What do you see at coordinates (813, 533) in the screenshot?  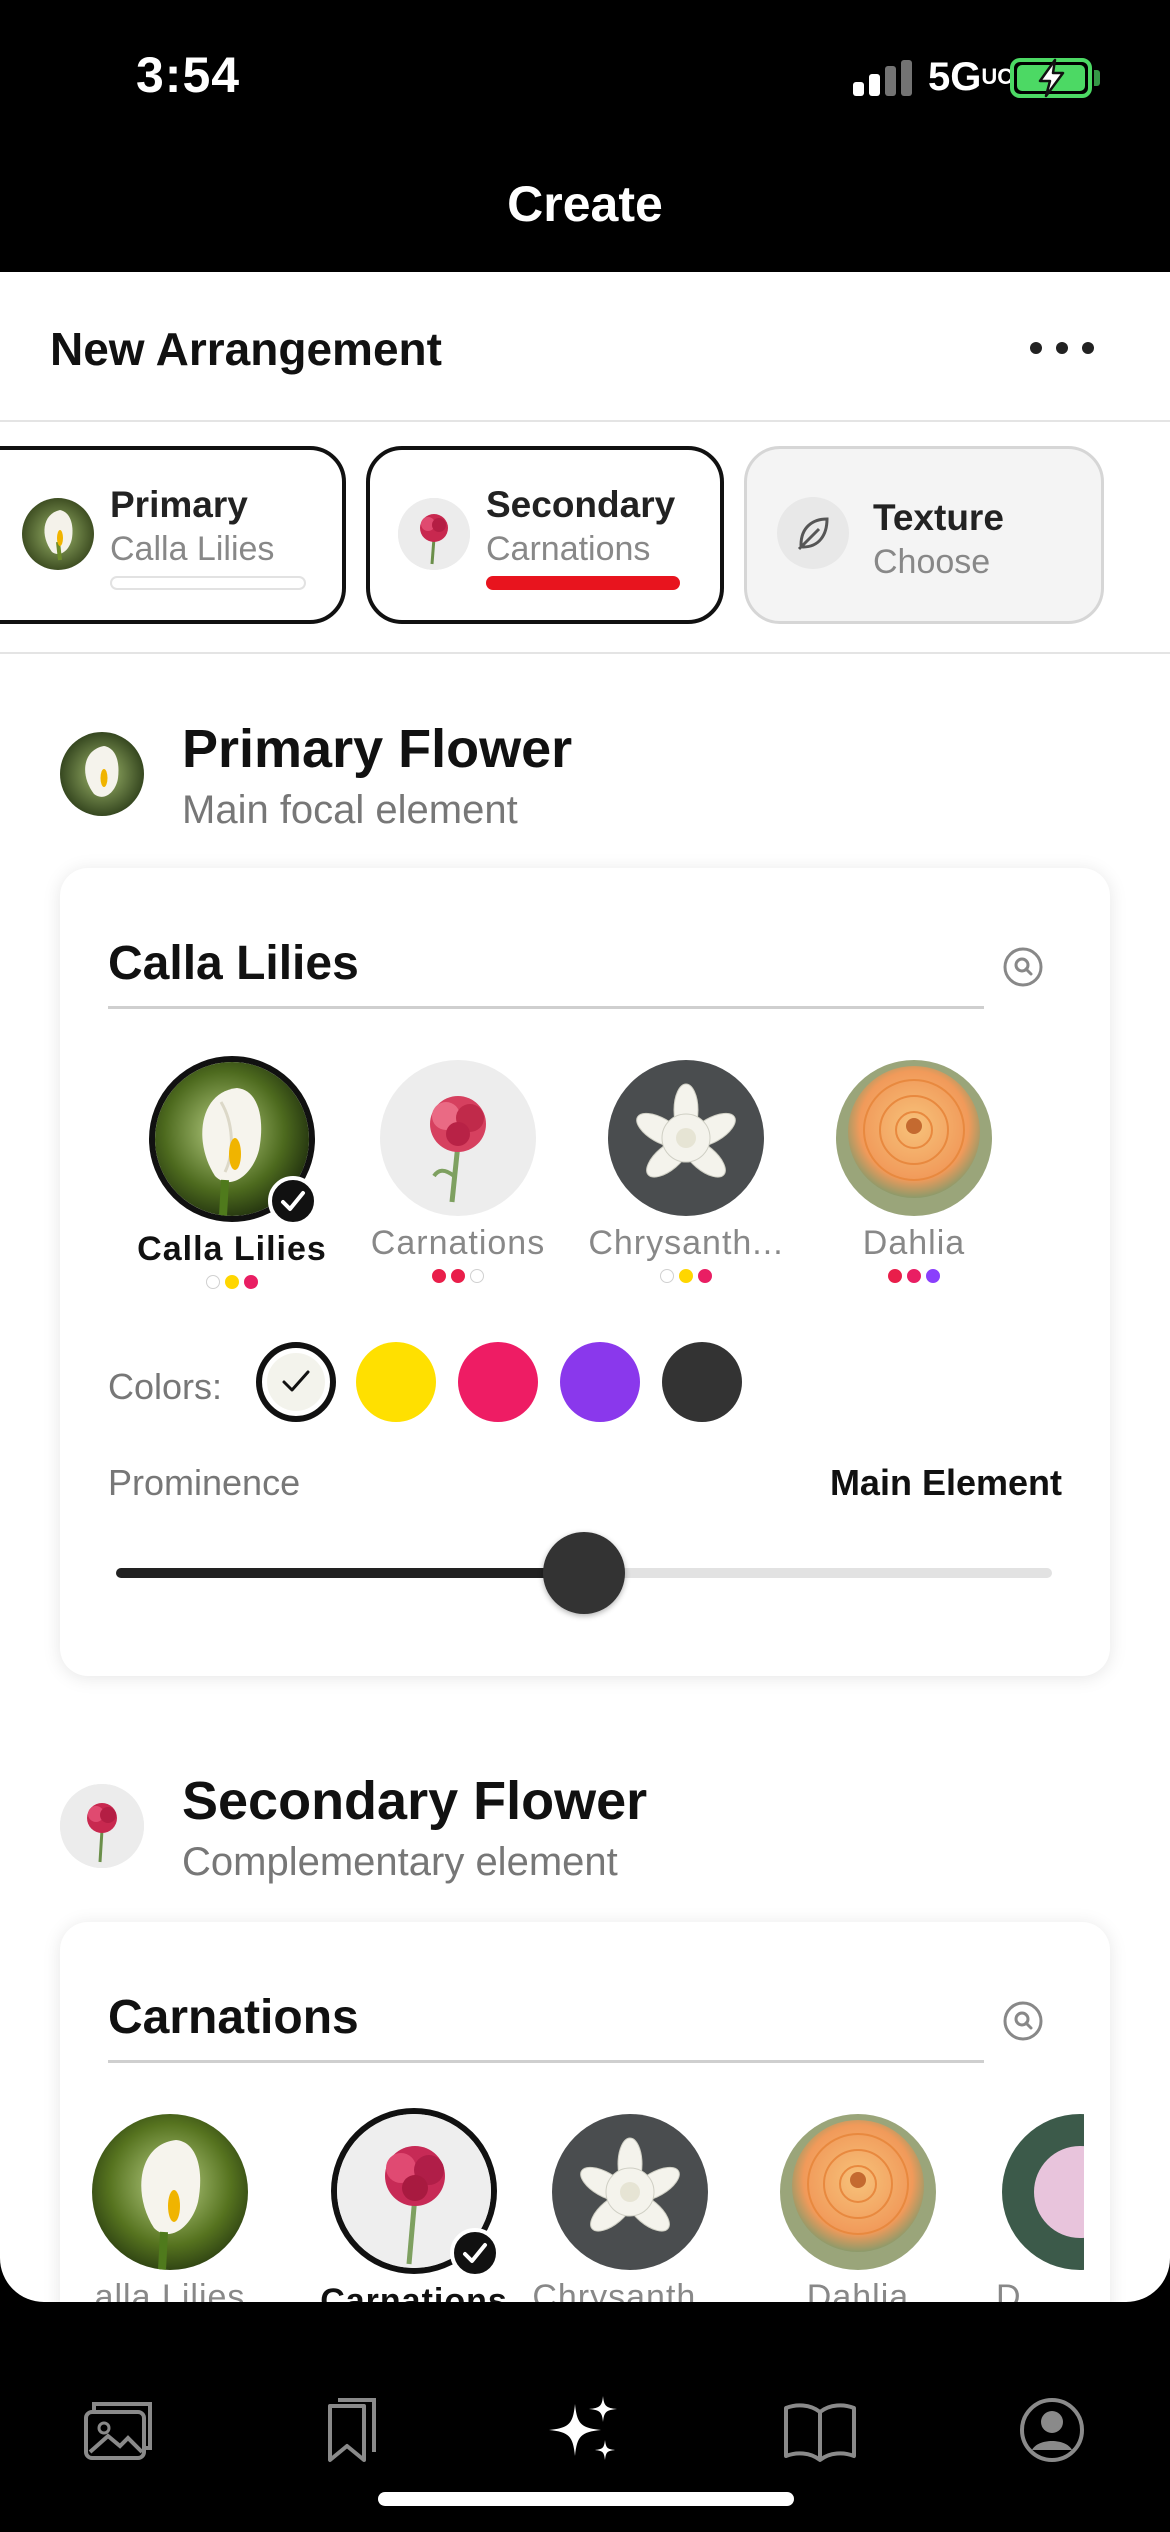 I see `leaf-icon` at bounding box center [813, 533].